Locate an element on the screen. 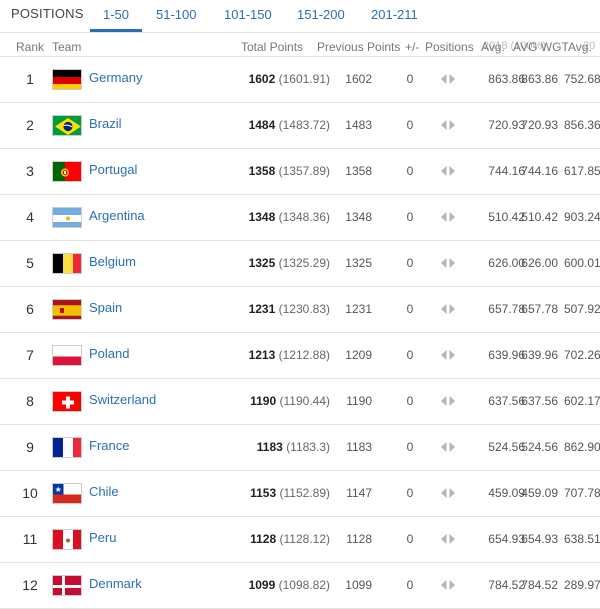 This screenshot has height=609, width=600. next-column-value: 752.68 is located at coordinates (582, 79).